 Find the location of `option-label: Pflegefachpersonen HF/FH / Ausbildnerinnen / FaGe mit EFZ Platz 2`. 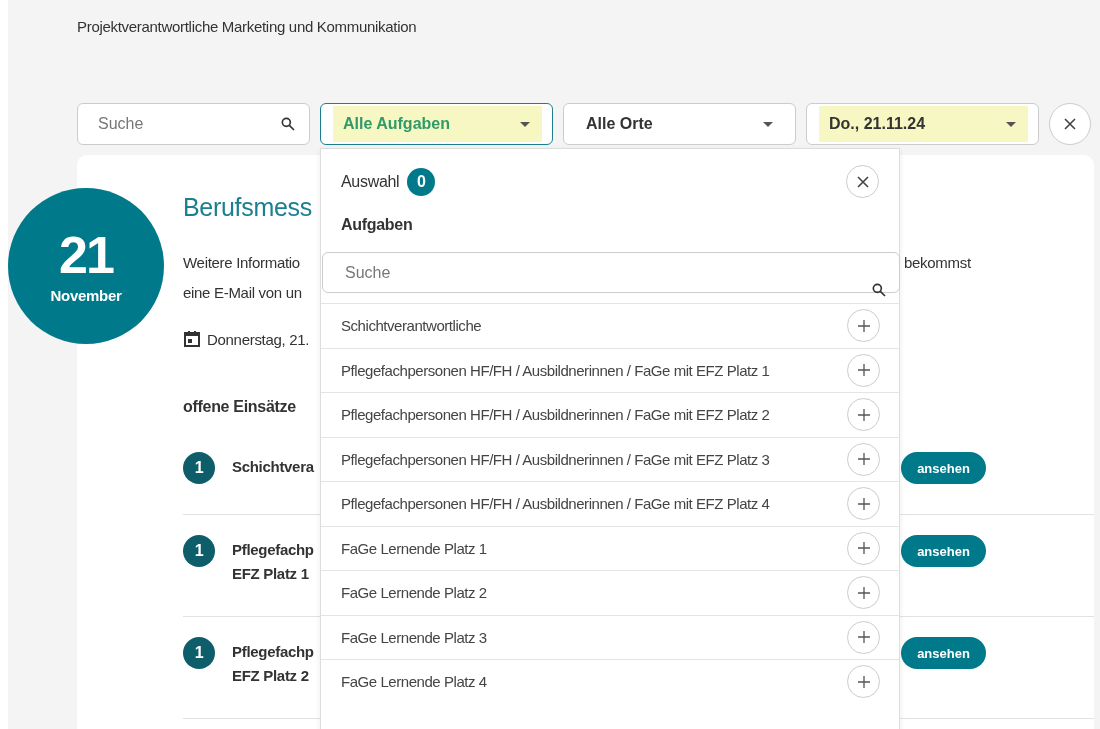

option-label: Pflegefachpersonen HF/FH / Ausbildnerinnen / FaGe mit EFZ Platz 2 is located at coordinates (594, 415).